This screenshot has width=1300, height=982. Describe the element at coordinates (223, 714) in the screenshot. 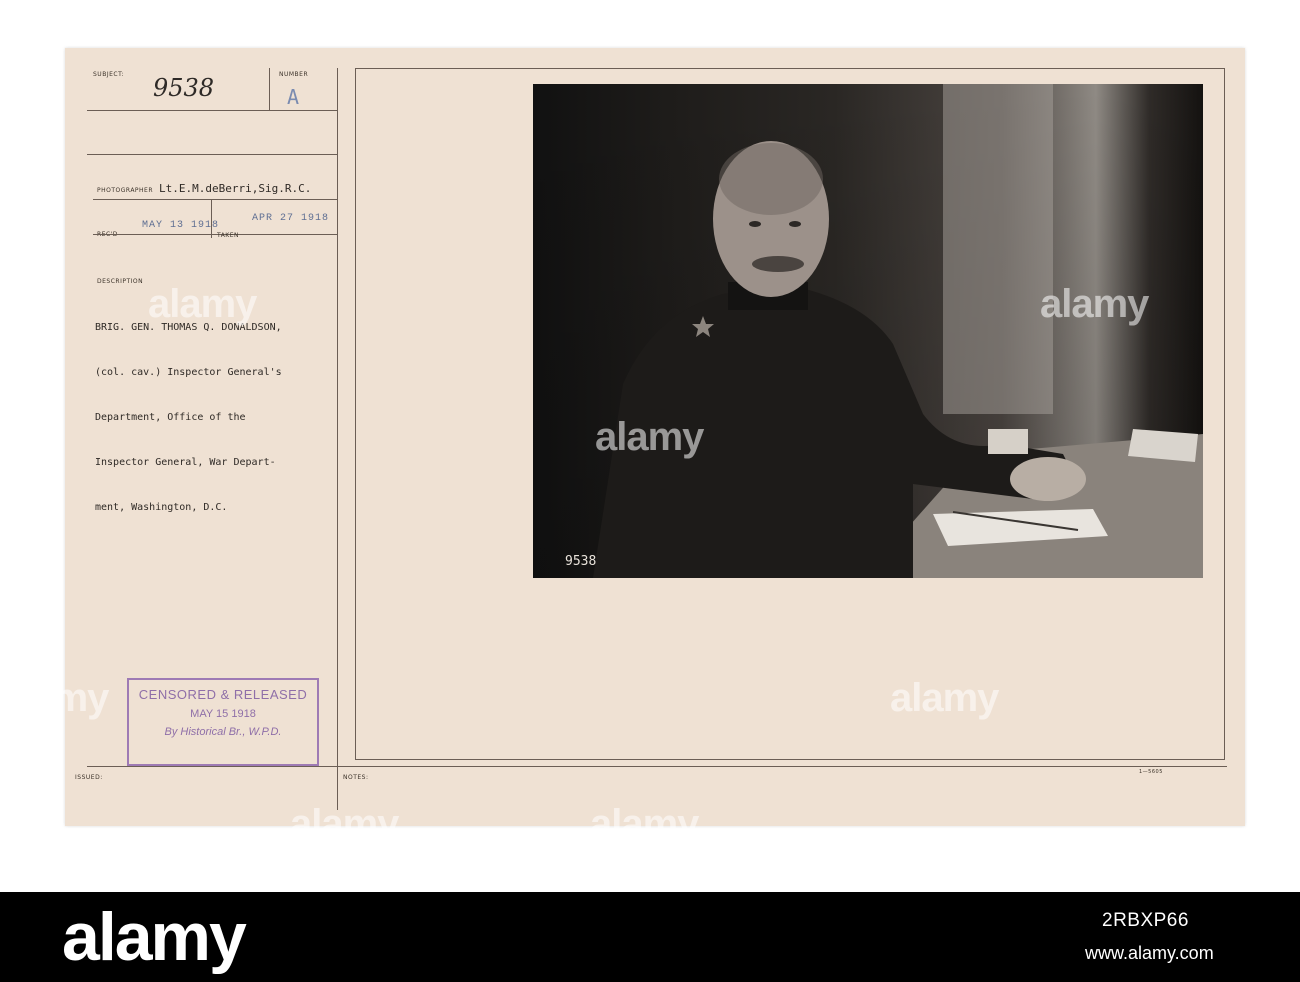

I see `censor-line-2: MAY 15 1918` at that location.